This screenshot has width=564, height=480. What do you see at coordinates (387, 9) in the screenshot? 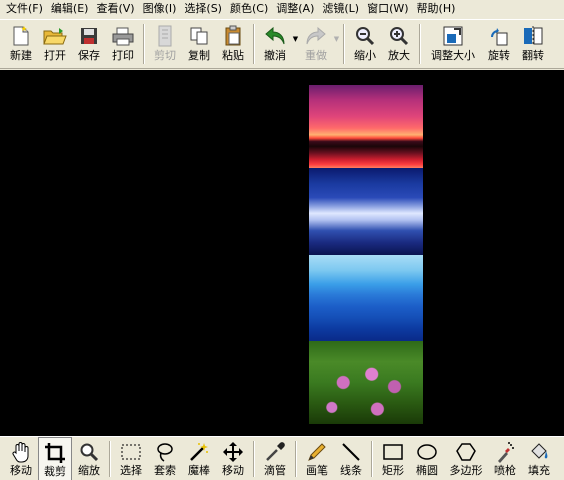
I see `menu-window: 窗口(W)` at bounding box center [387, 9].